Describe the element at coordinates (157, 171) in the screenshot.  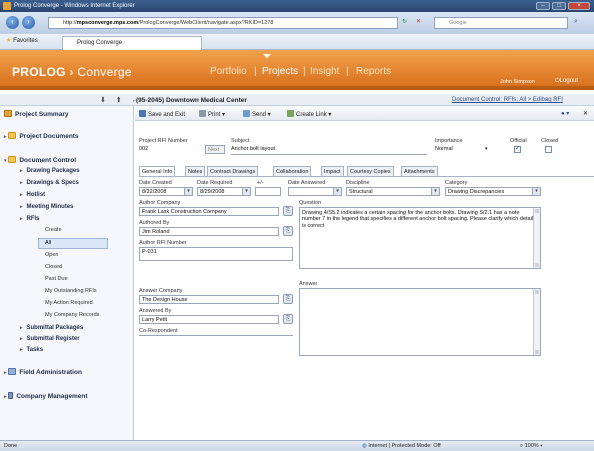
I see `tab-general-info: General Info` at that location.